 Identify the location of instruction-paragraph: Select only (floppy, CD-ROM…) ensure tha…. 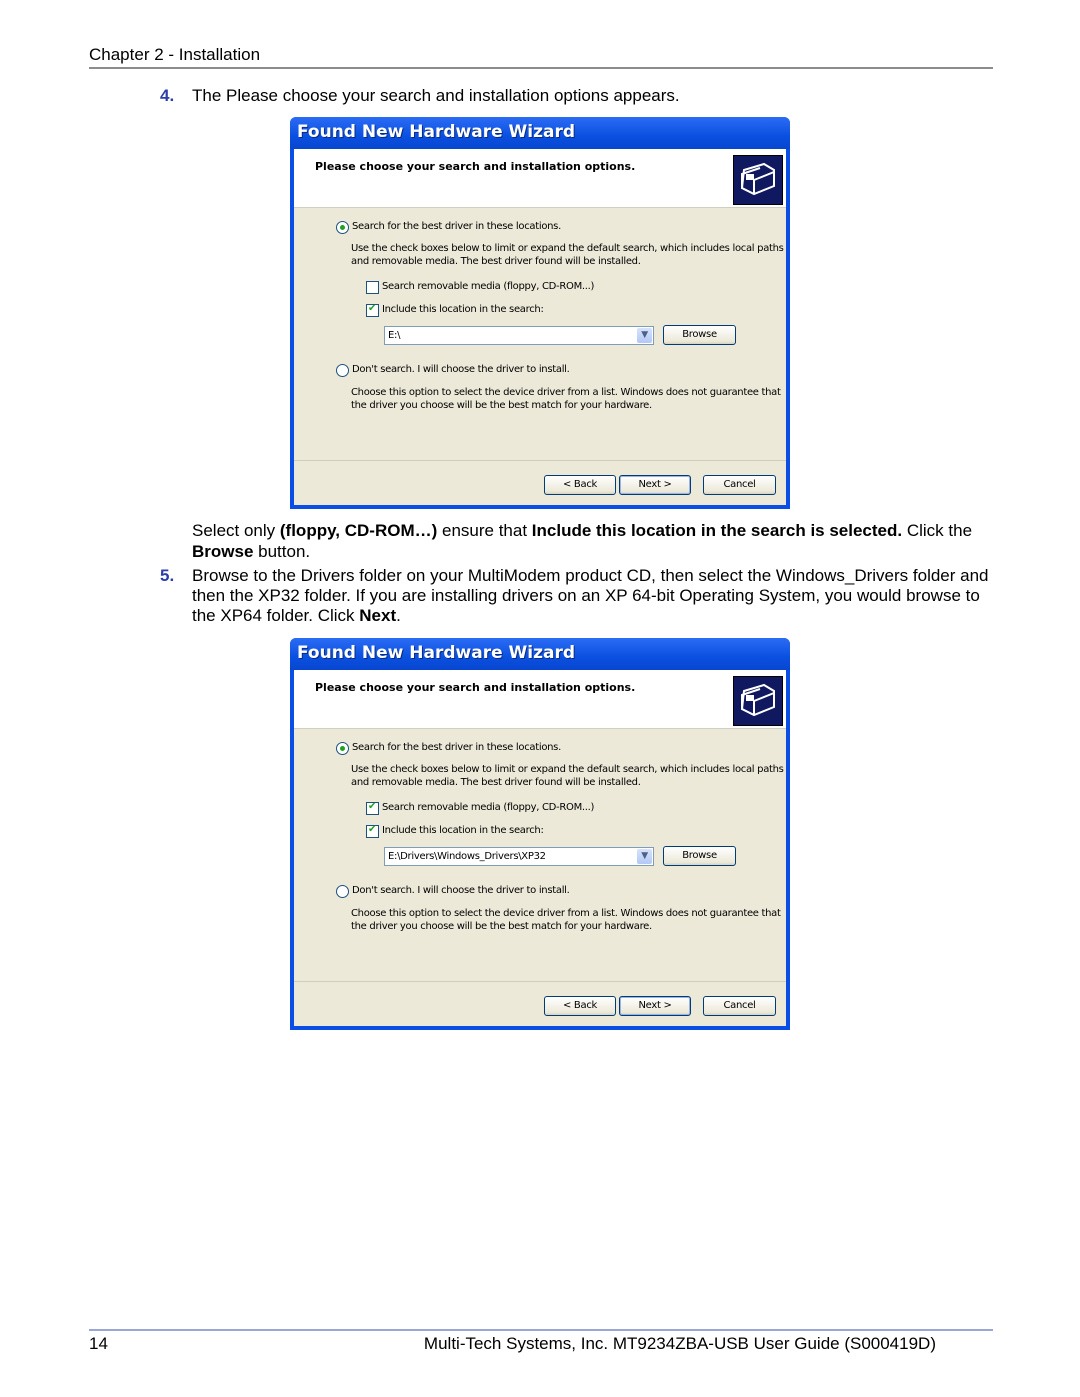
(592, 541).